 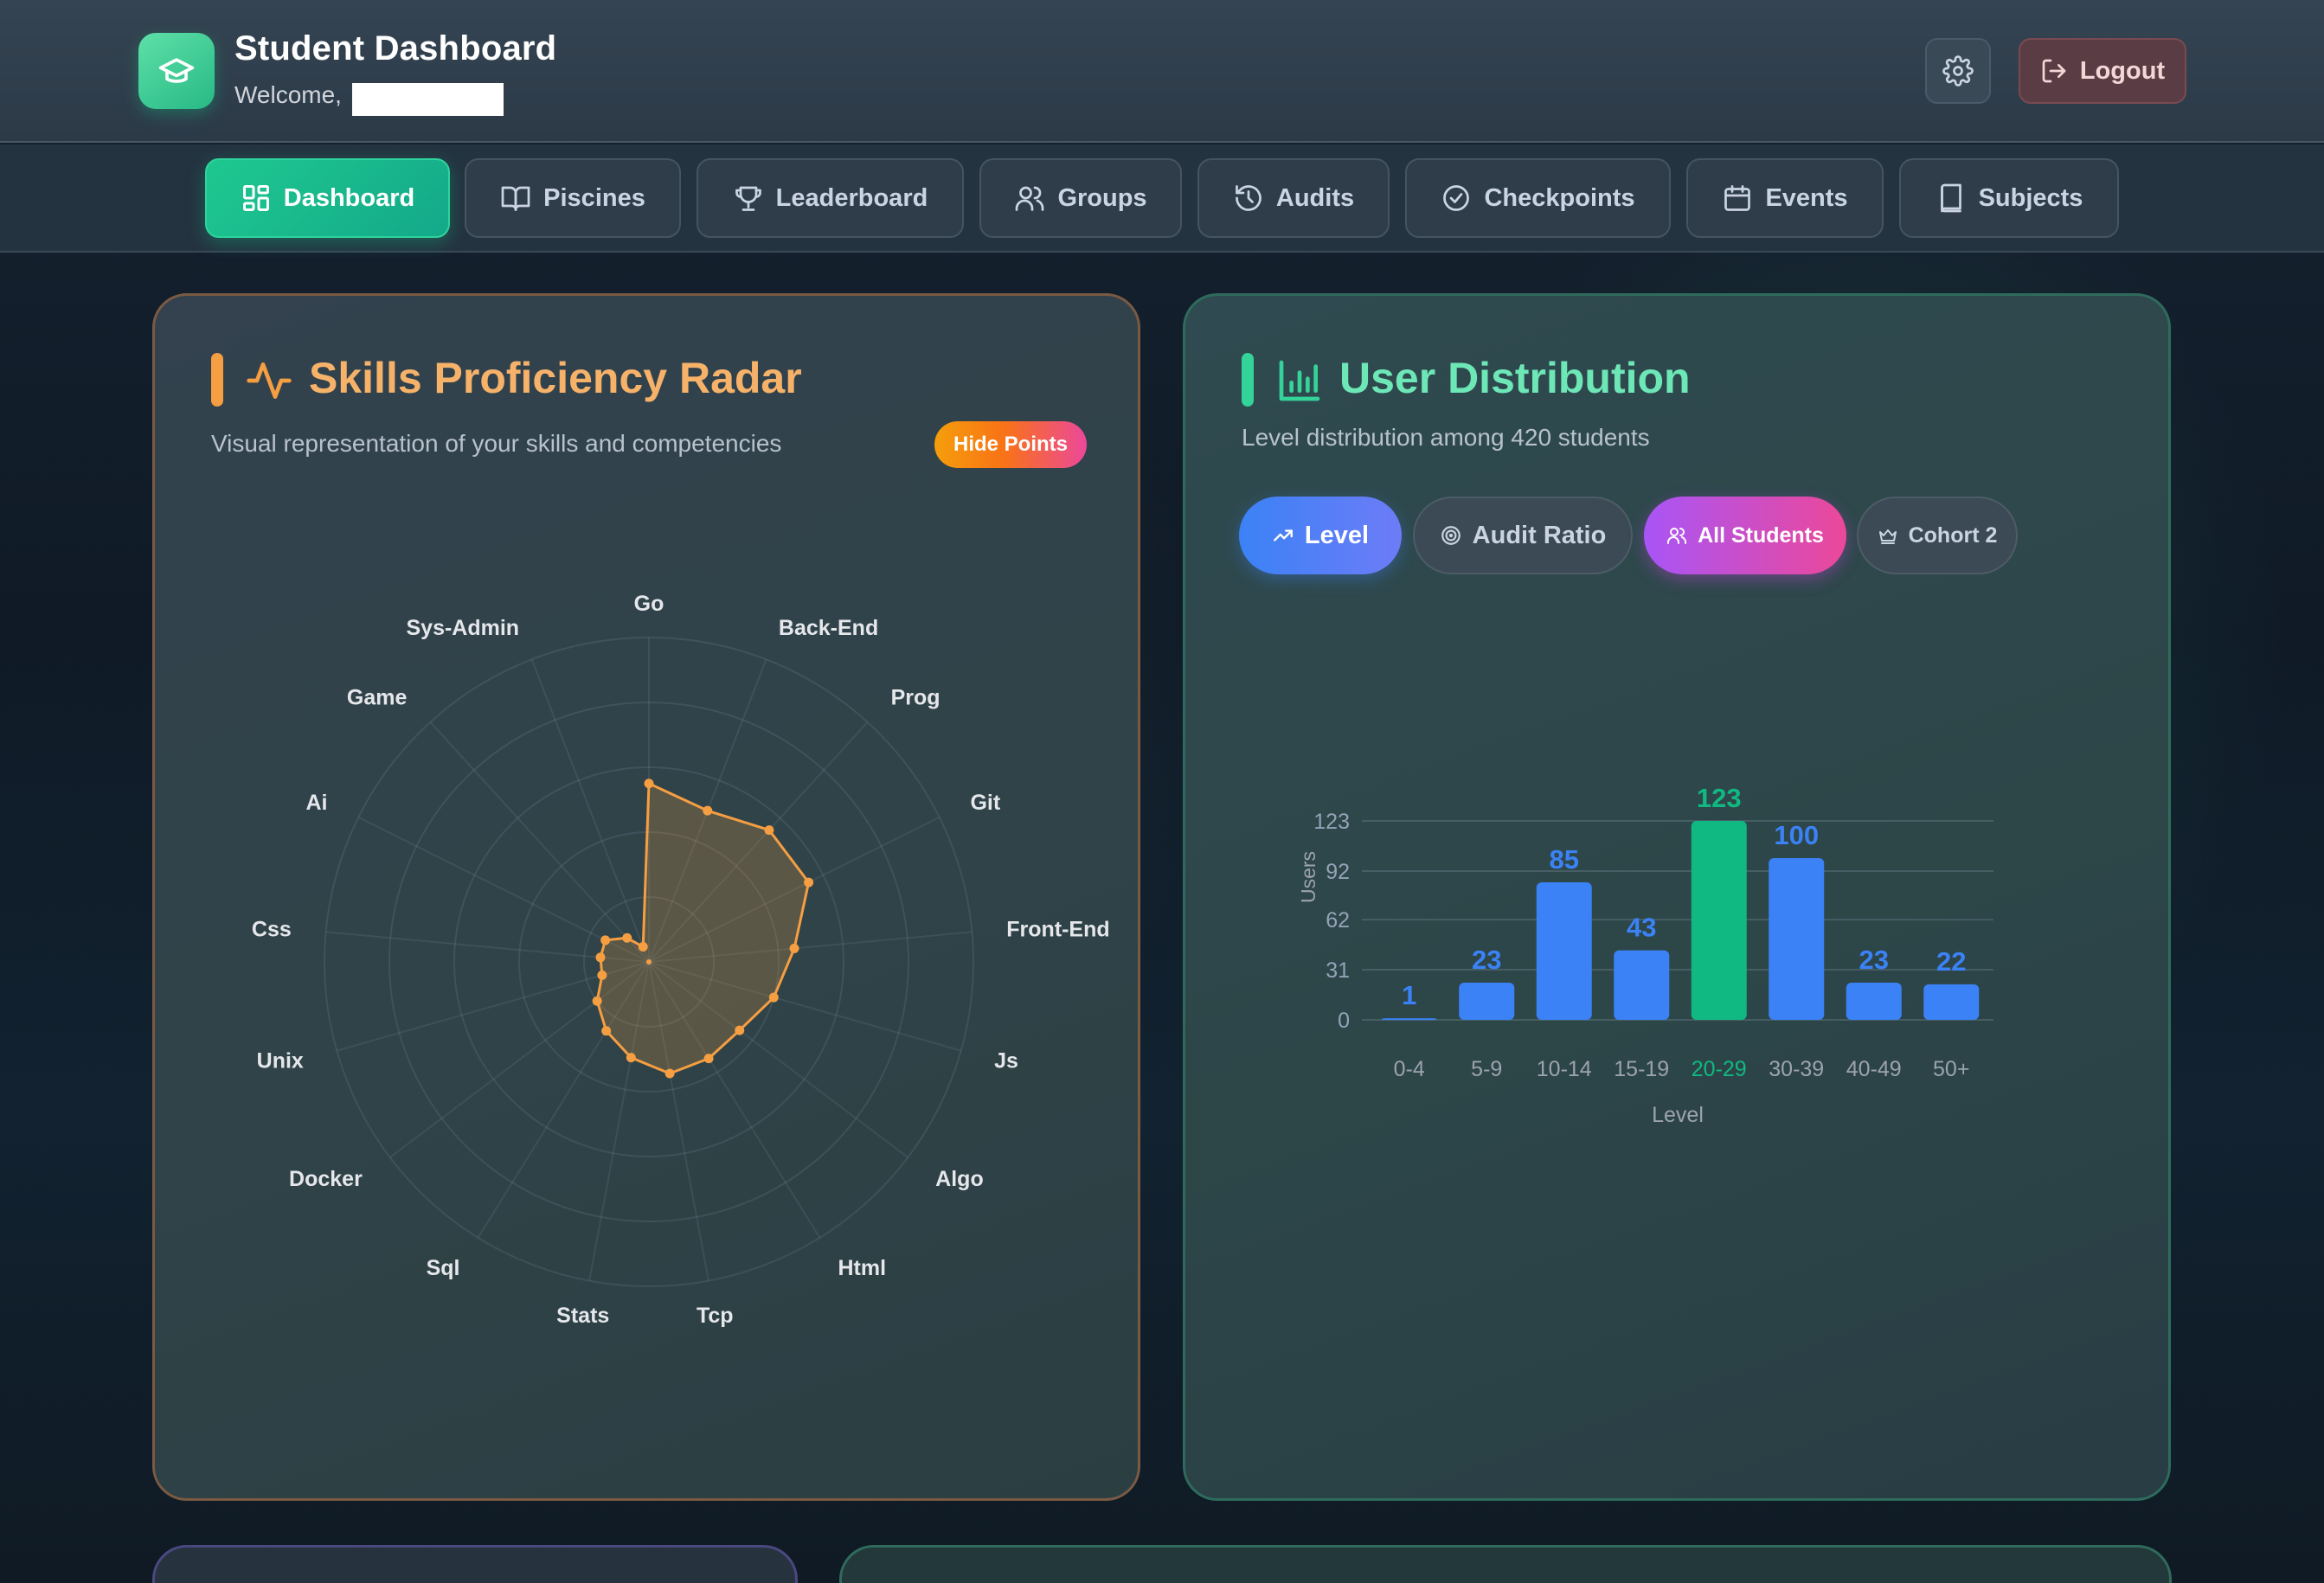 I want to click on y-tick-label: 31, so click(x=1338, y=970).